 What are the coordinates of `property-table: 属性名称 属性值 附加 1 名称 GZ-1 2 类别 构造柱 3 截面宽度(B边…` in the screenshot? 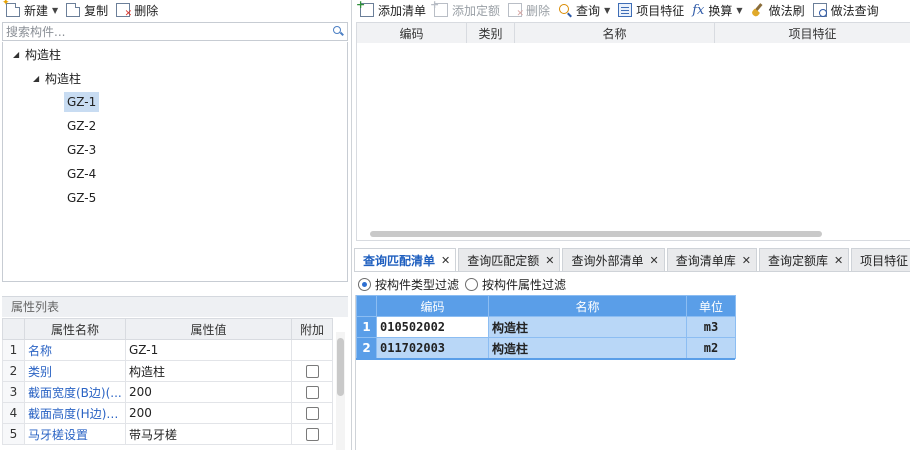 It's located at (167, 381).